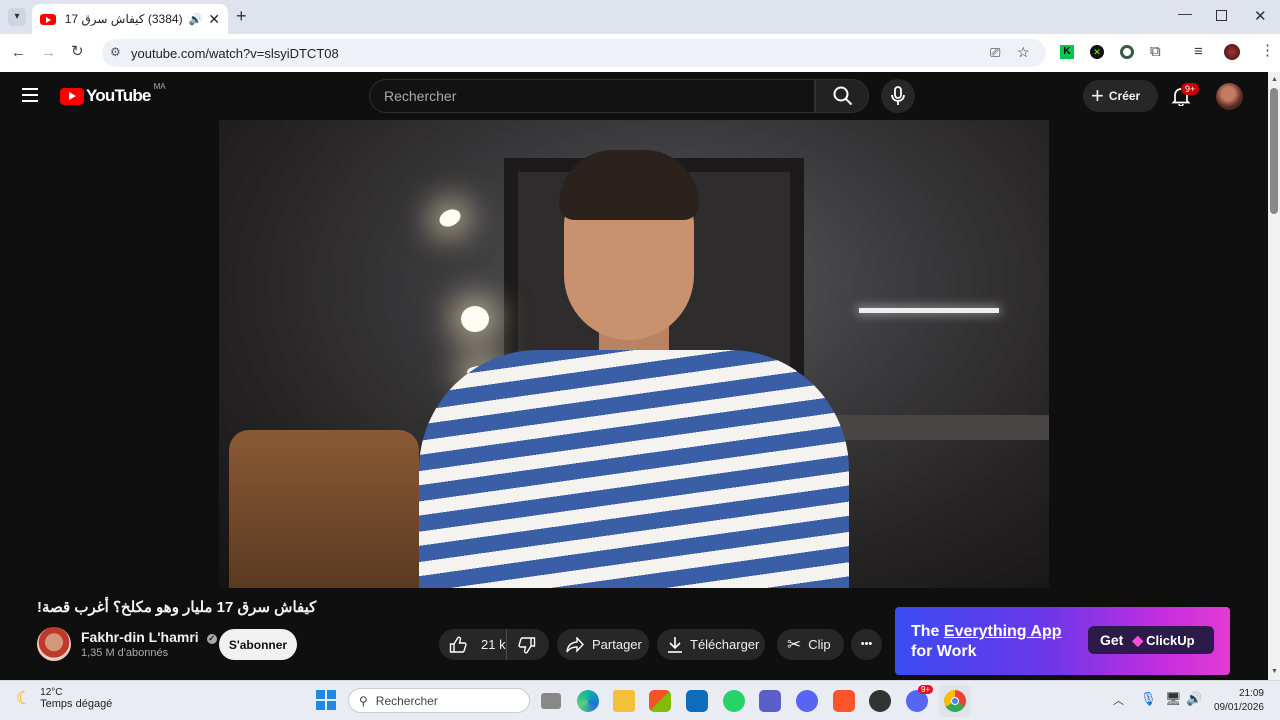 Image resolution: width=1280 pixels, height=720 pixels. Describe the element at coordinates (1170, 640) in the screenshot. I see `ad-cta-brand: ClickUp` at that location.